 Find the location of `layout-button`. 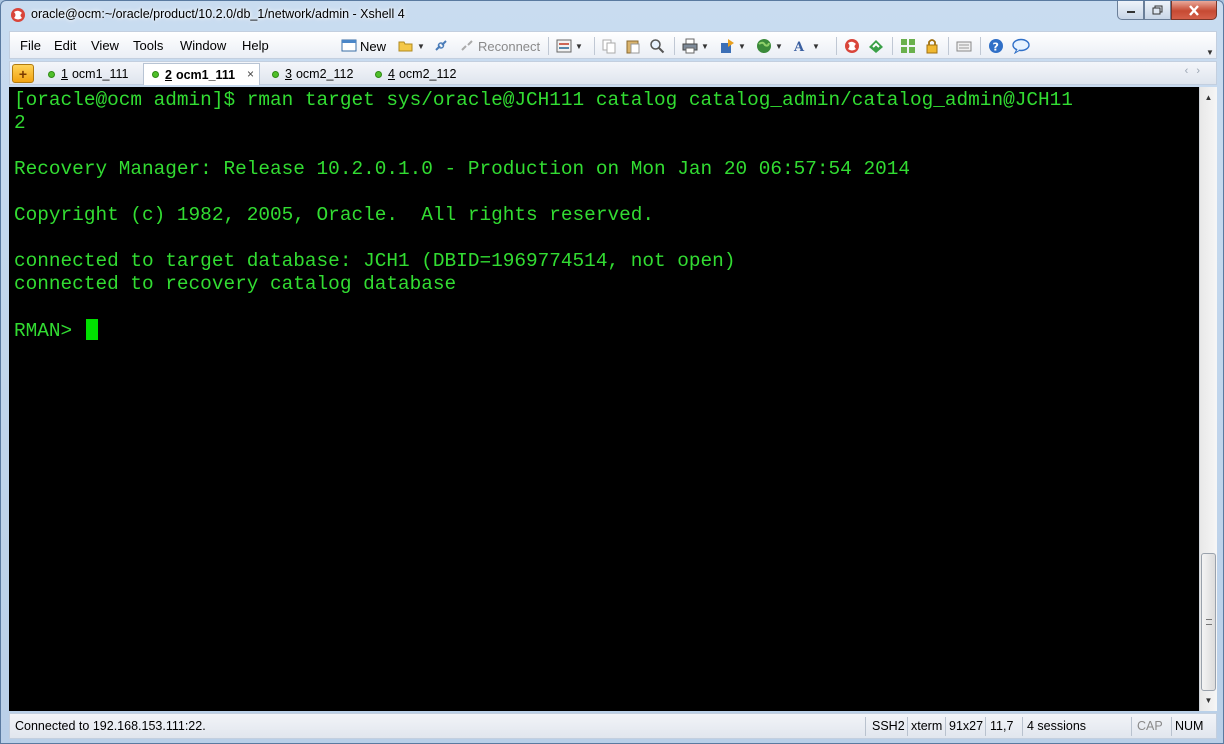

layout-button is located at coordinates (908, 46).